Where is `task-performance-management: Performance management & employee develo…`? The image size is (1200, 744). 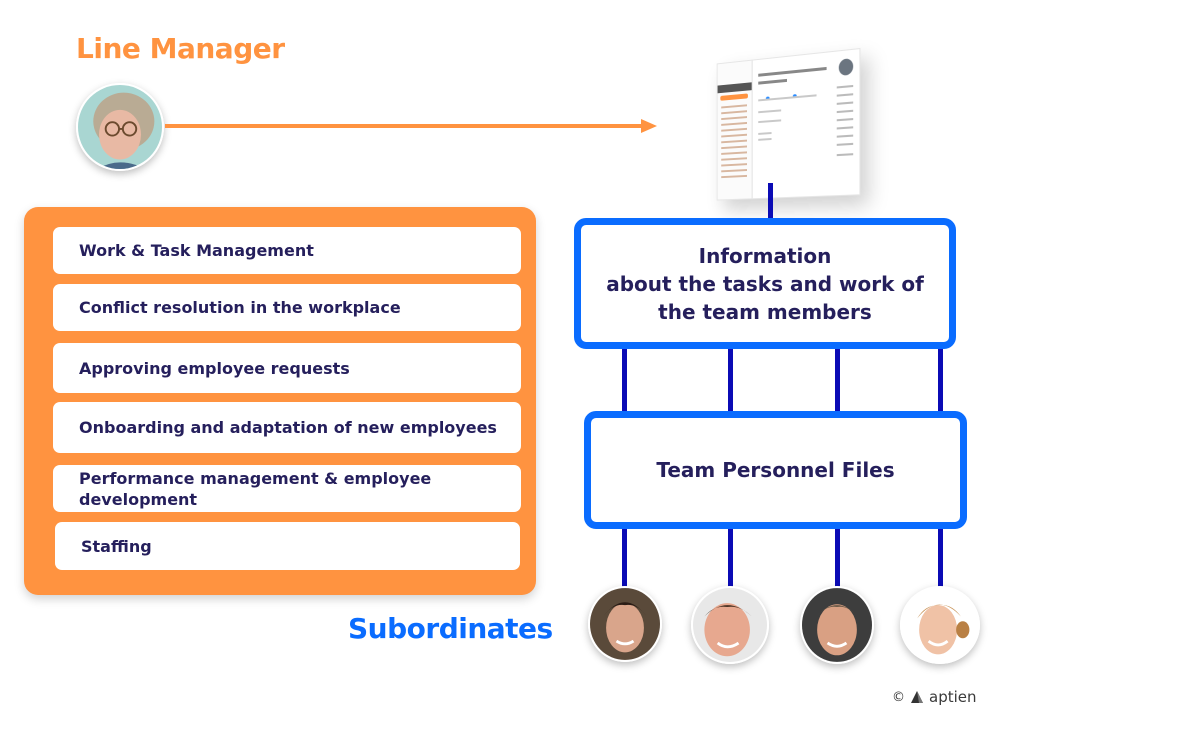 task-performance-management: Performance management & employee develo… is located at coordinates (287, 488).